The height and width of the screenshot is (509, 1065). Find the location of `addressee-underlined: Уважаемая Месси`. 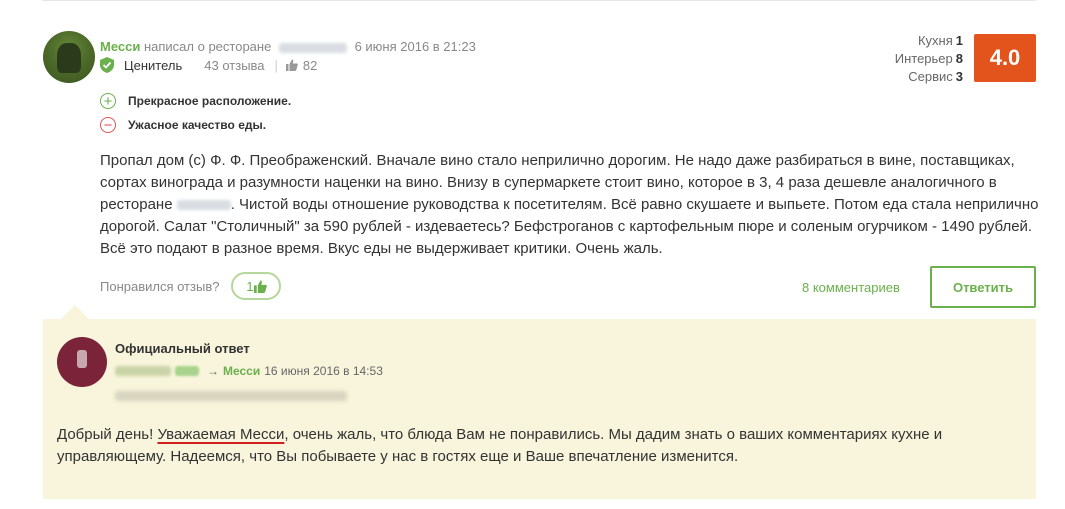

addressee-underlined: Уважаемая Месси is located at coordinates (221, 434).